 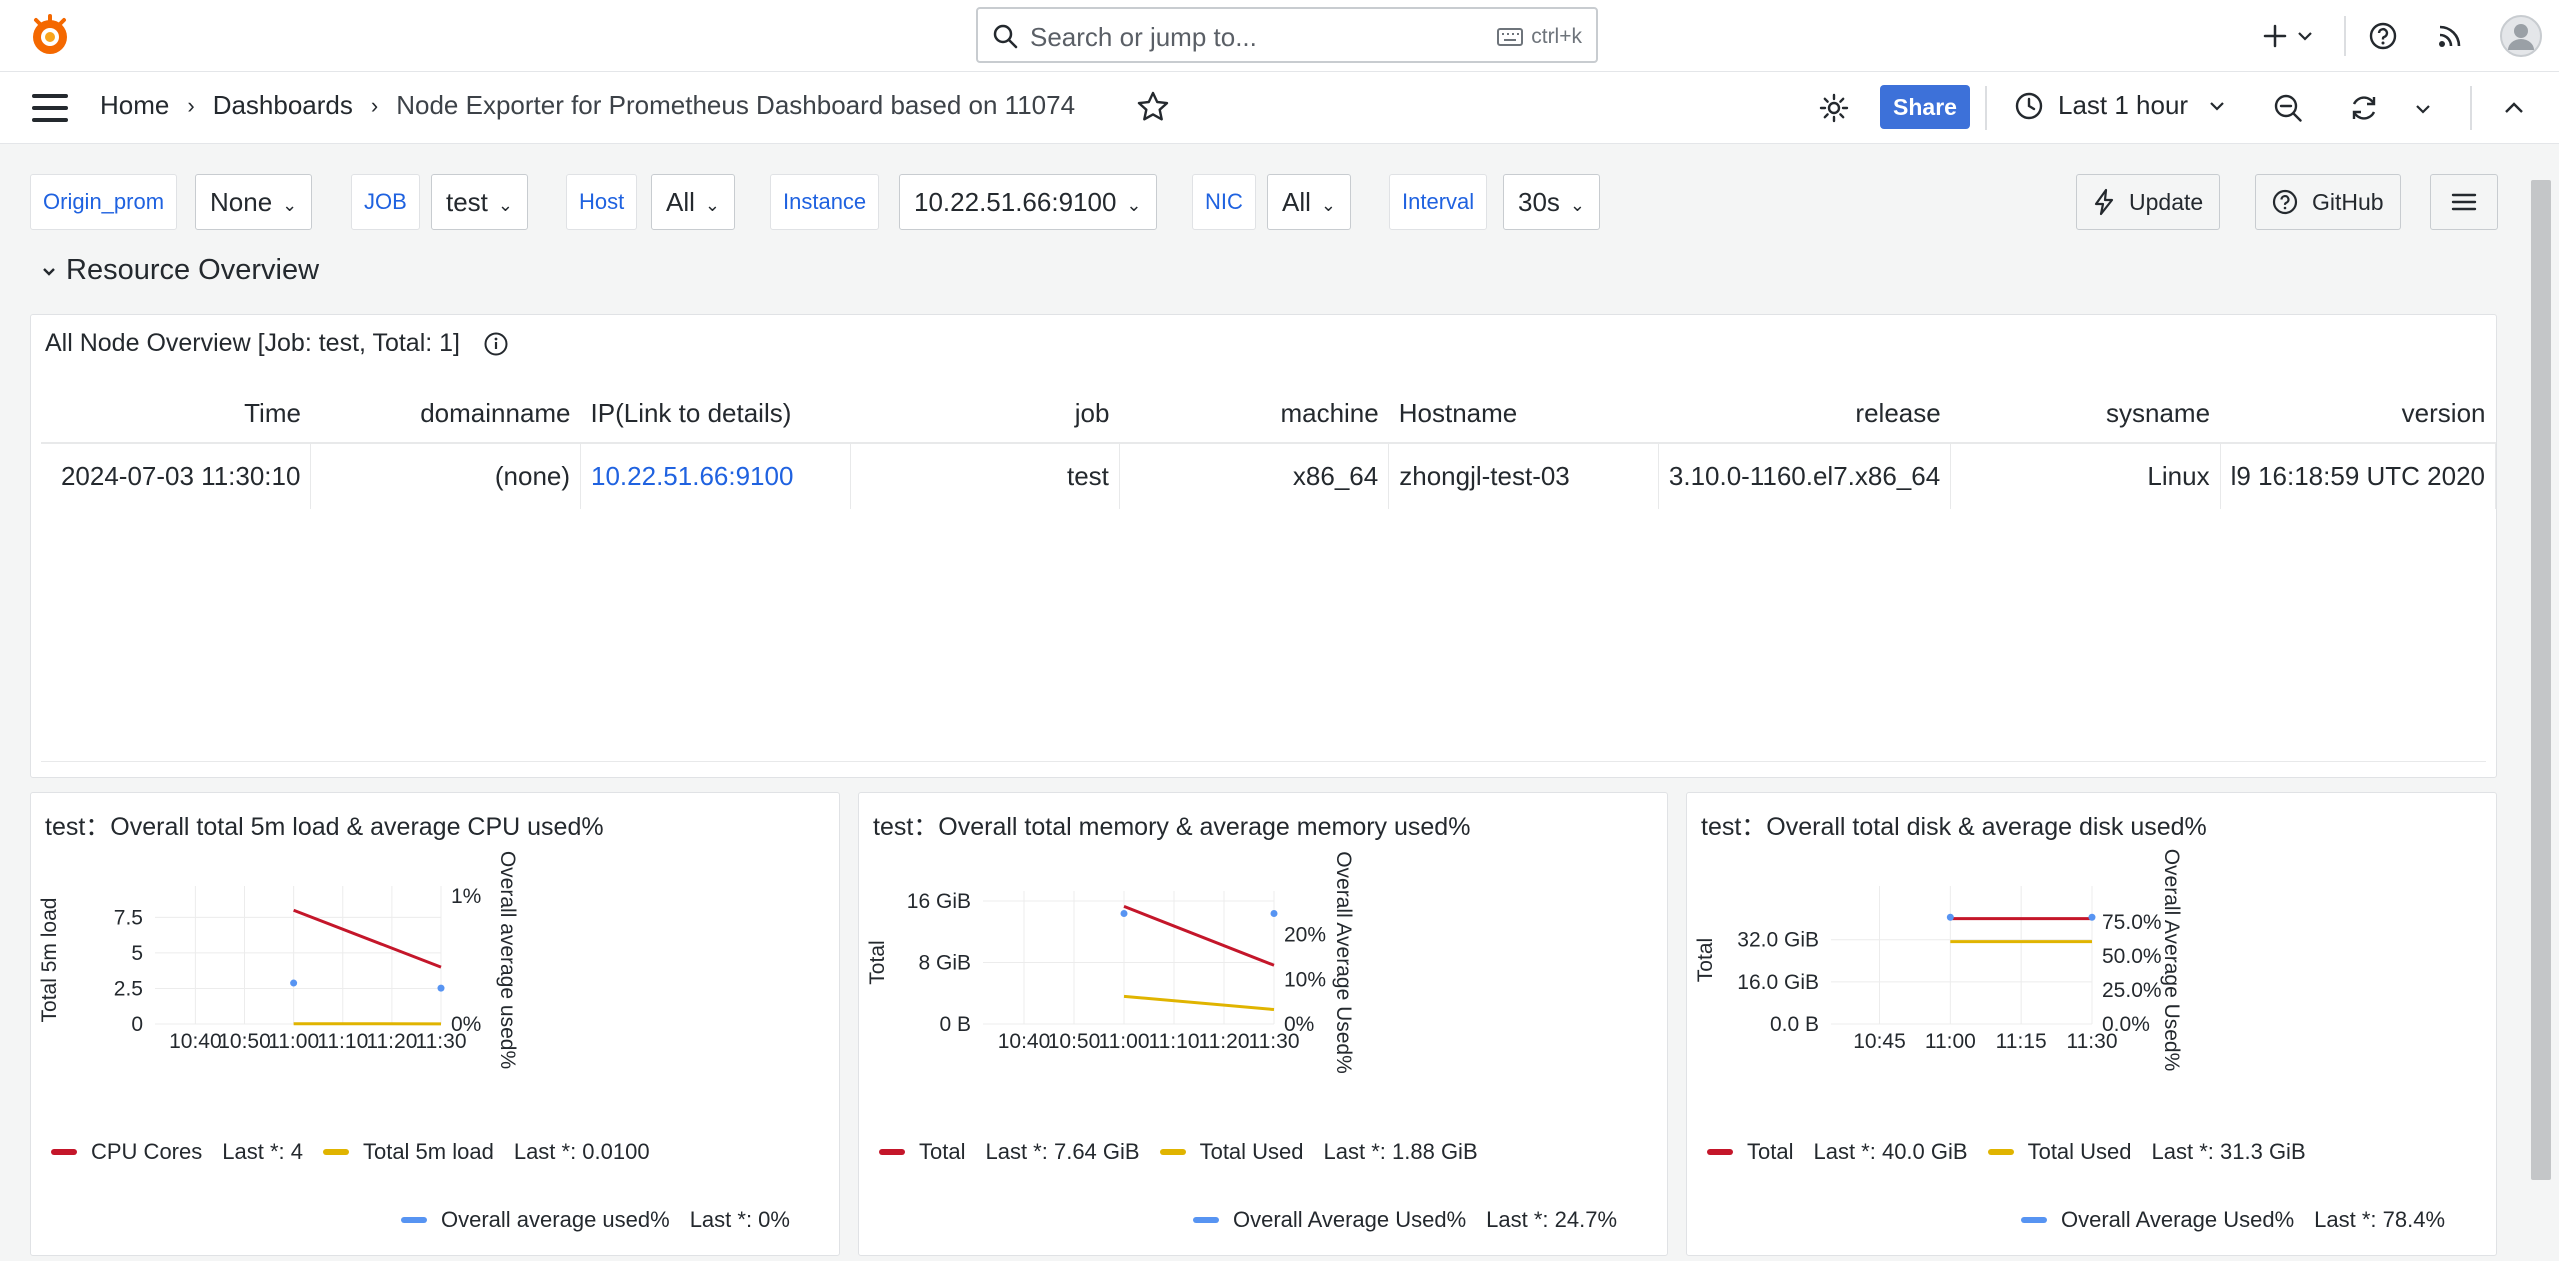 What do you see at coordinates (1925, 107) in the screenshot?
I see `share-button: Share` at bounding box center [1925, 107].